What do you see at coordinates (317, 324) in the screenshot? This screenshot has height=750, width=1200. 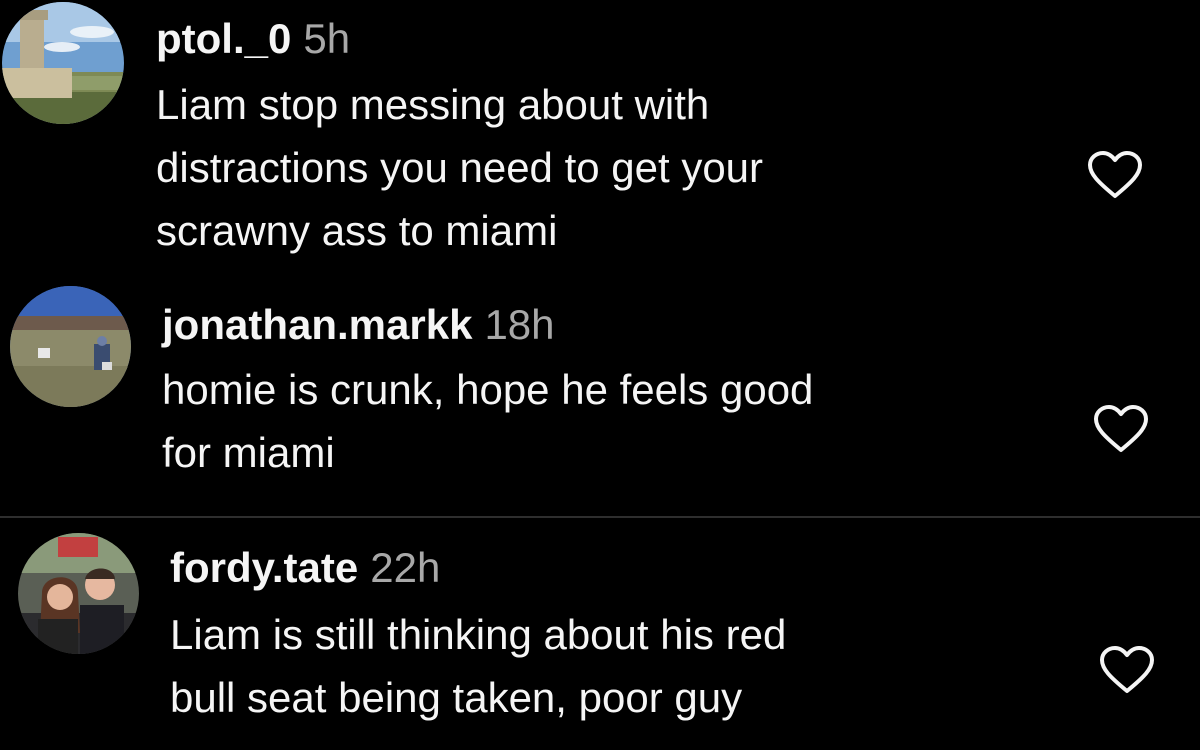 I see `username: jonathan.markk` at bounding box center [317, 324].